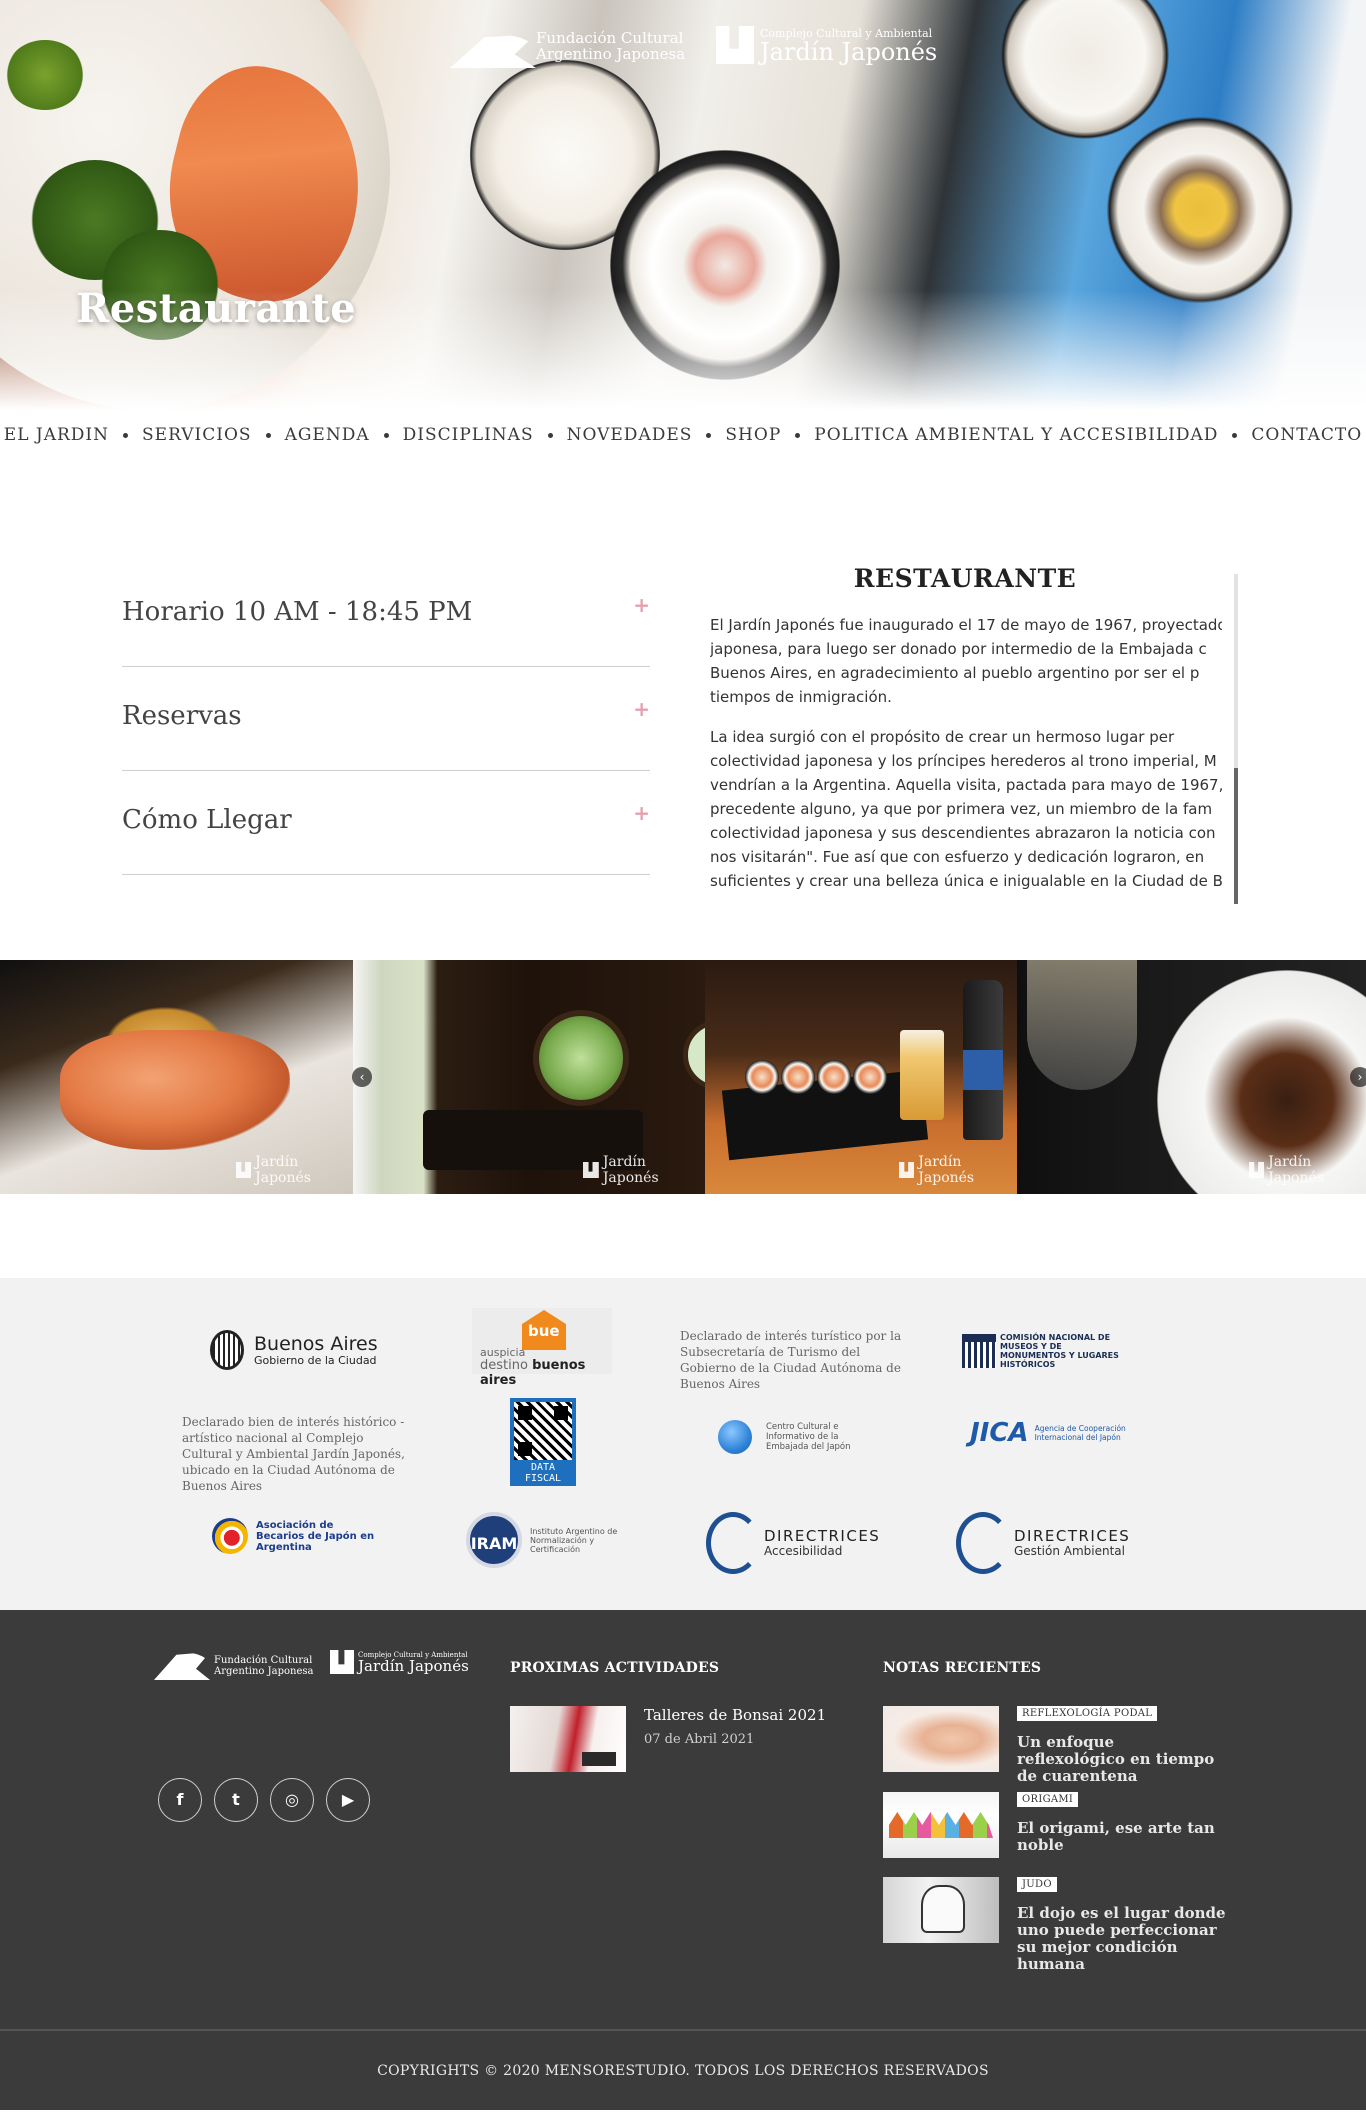 The image size is (1366, 2116). What do you see at coordinates (362, 1077) in the screenshot?
I see `gallery-prev-arrow: ‹` at bounding box center [362, 1077].